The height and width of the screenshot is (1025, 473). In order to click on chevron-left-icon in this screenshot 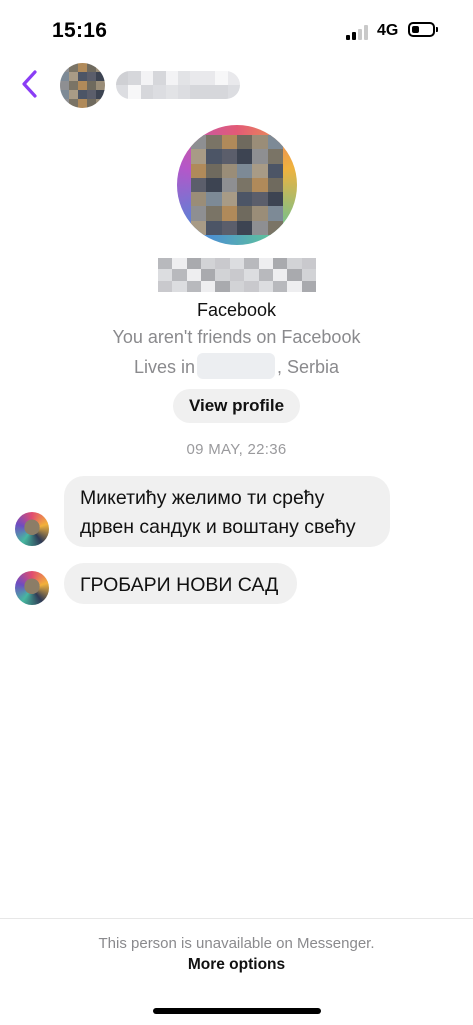, I will do `click(29, 84)`.